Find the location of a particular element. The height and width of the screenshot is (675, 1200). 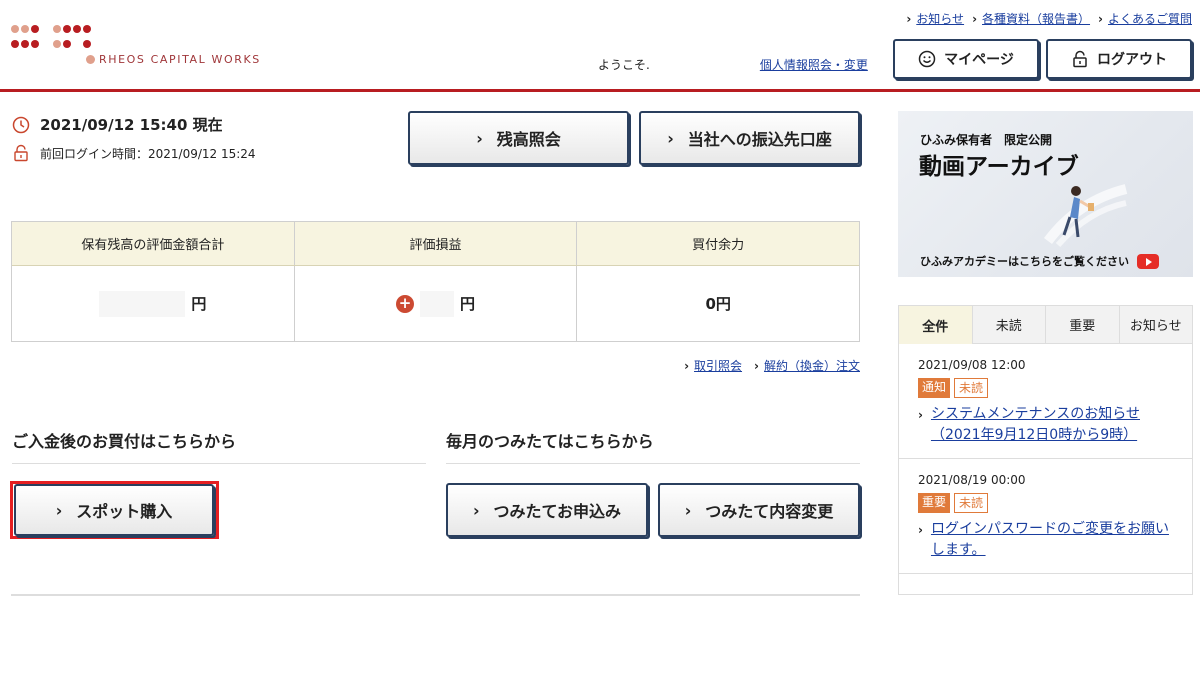

plus-icon: + is located at coordinates (405, 303).